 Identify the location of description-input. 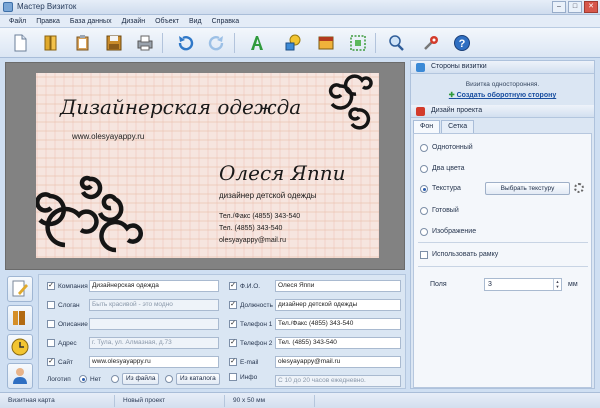
(154, 324).